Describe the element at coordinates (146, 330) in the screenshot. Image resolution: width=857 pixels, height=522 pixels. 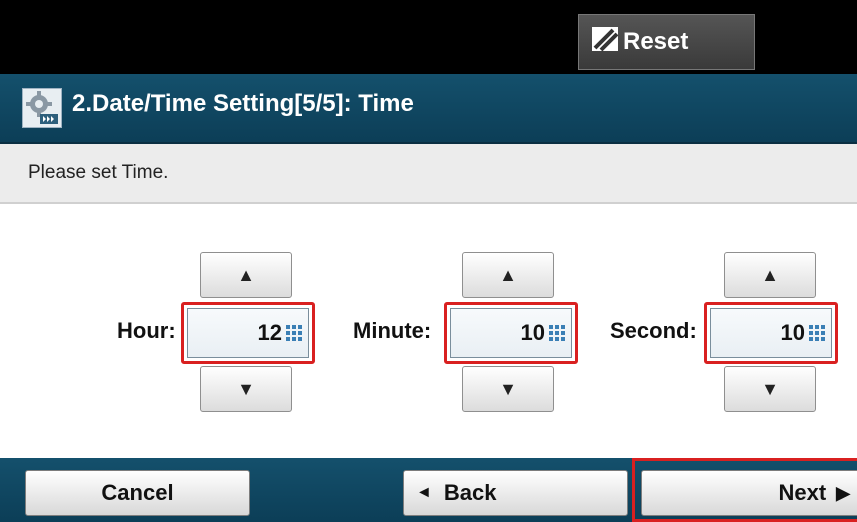
I see `hour-label: Hour:` at that location.